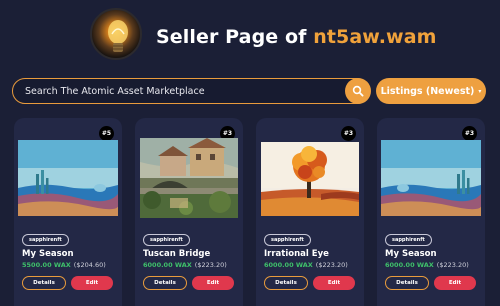 This screenshot has height=306, width=500. I want to click on page-title-prefix: Seller Page of, so click(235, 37).